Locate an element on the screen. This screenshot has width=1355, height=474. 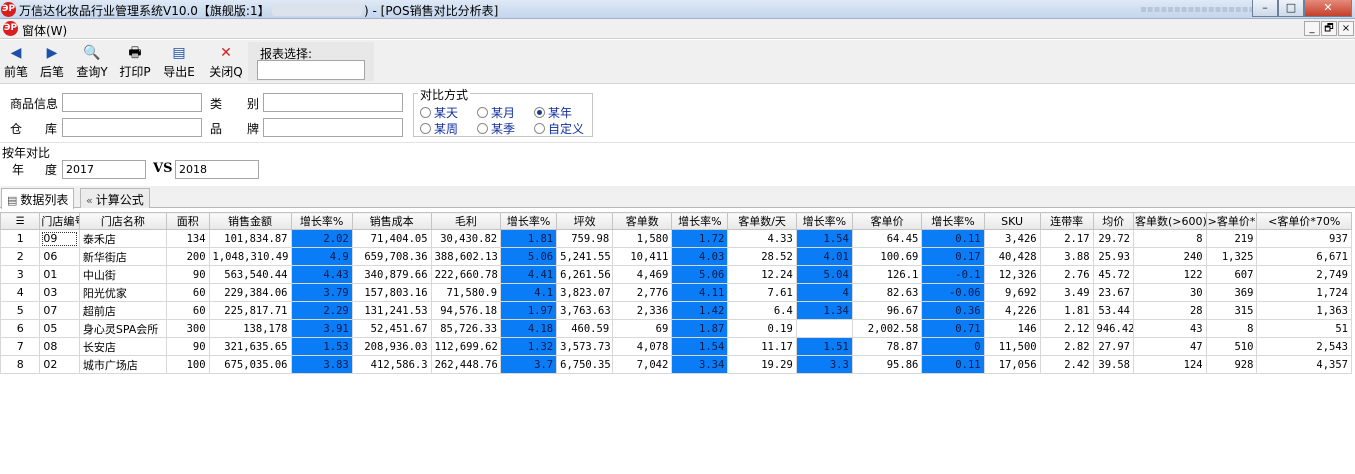
table-cell: 30 is located at coordinates (1169, 292).